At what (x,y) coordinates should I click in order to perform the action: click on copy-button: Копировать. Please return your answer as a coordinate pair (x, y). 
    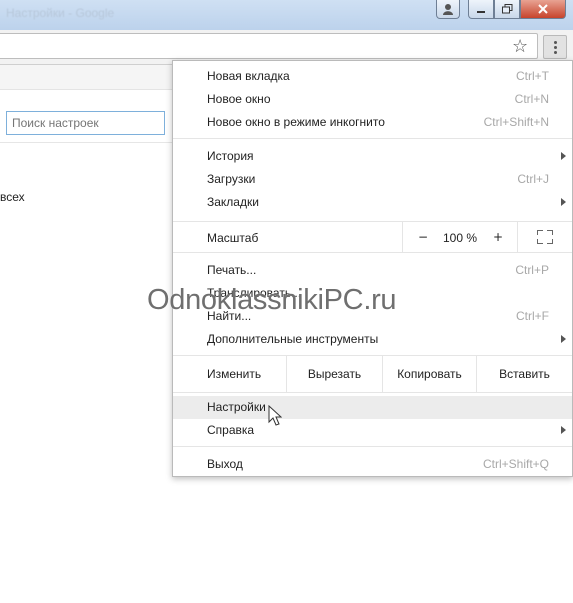
    Looking at the image, I should click on (429, 374).